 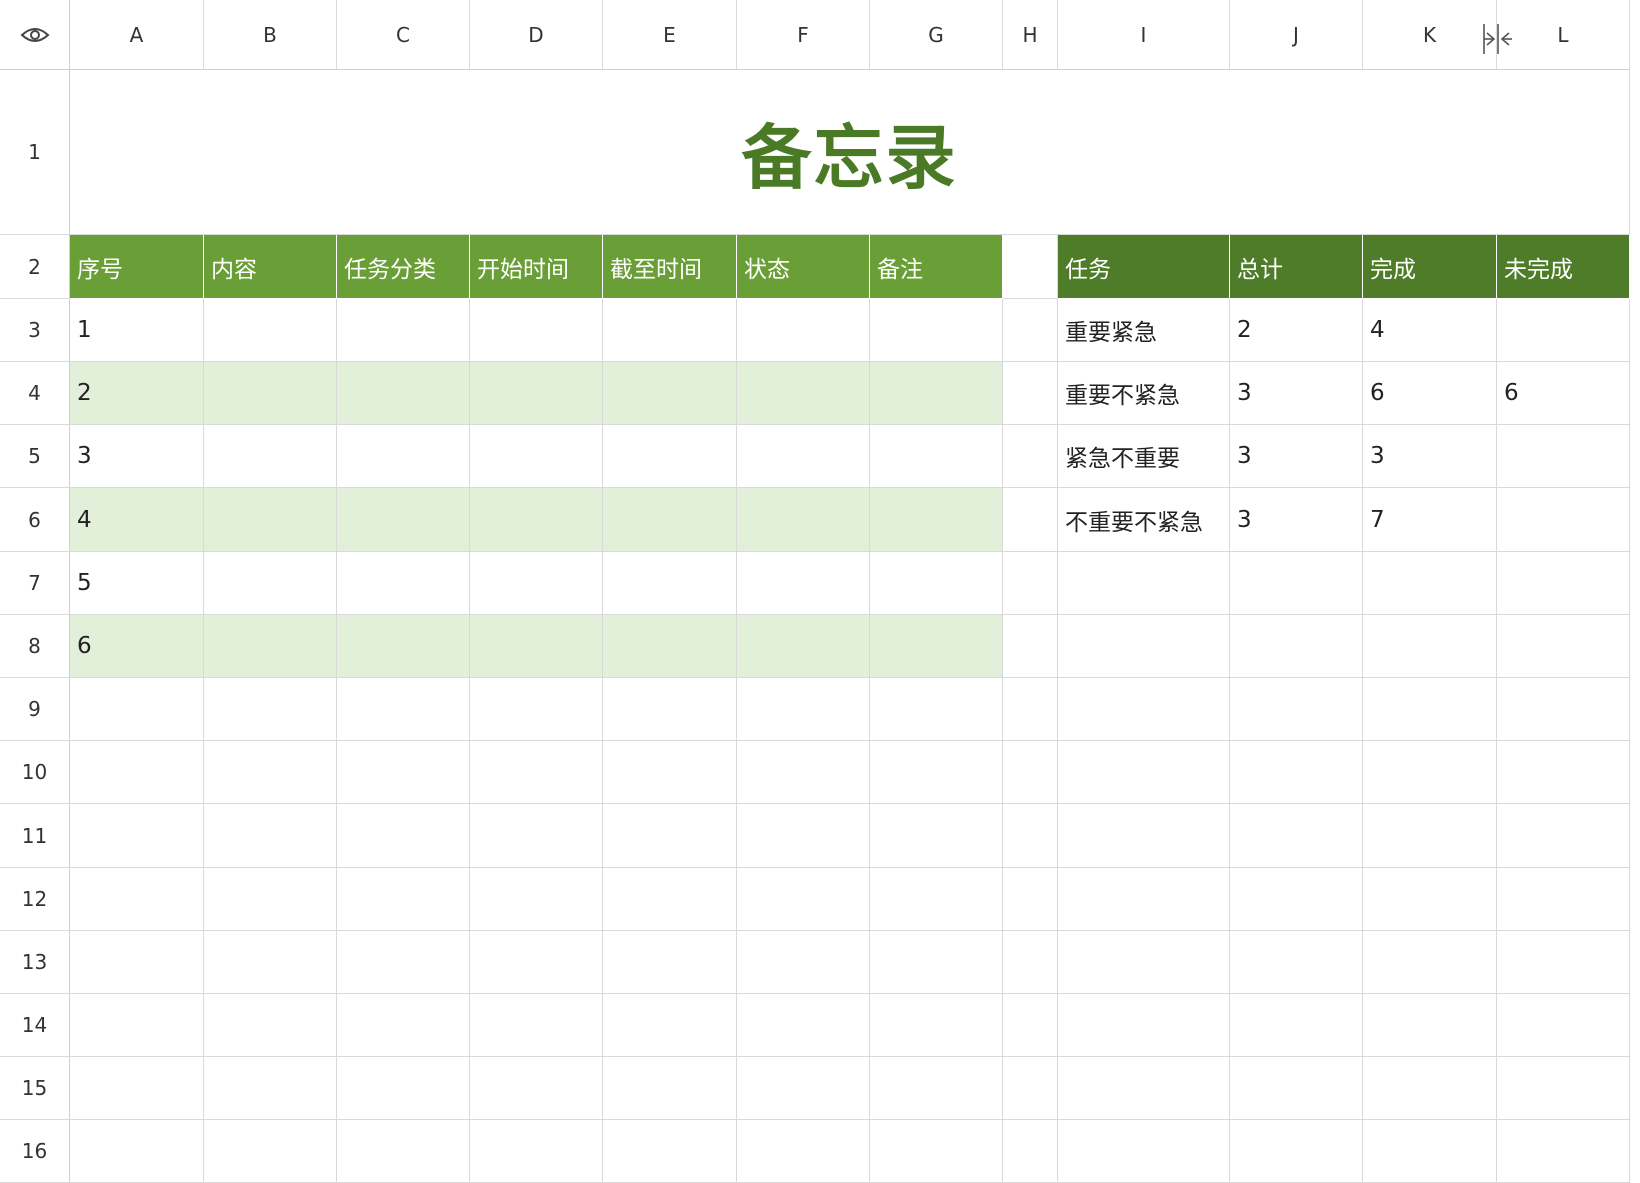 I want to click on row-header-10: 10, so click(x=35, y=772).